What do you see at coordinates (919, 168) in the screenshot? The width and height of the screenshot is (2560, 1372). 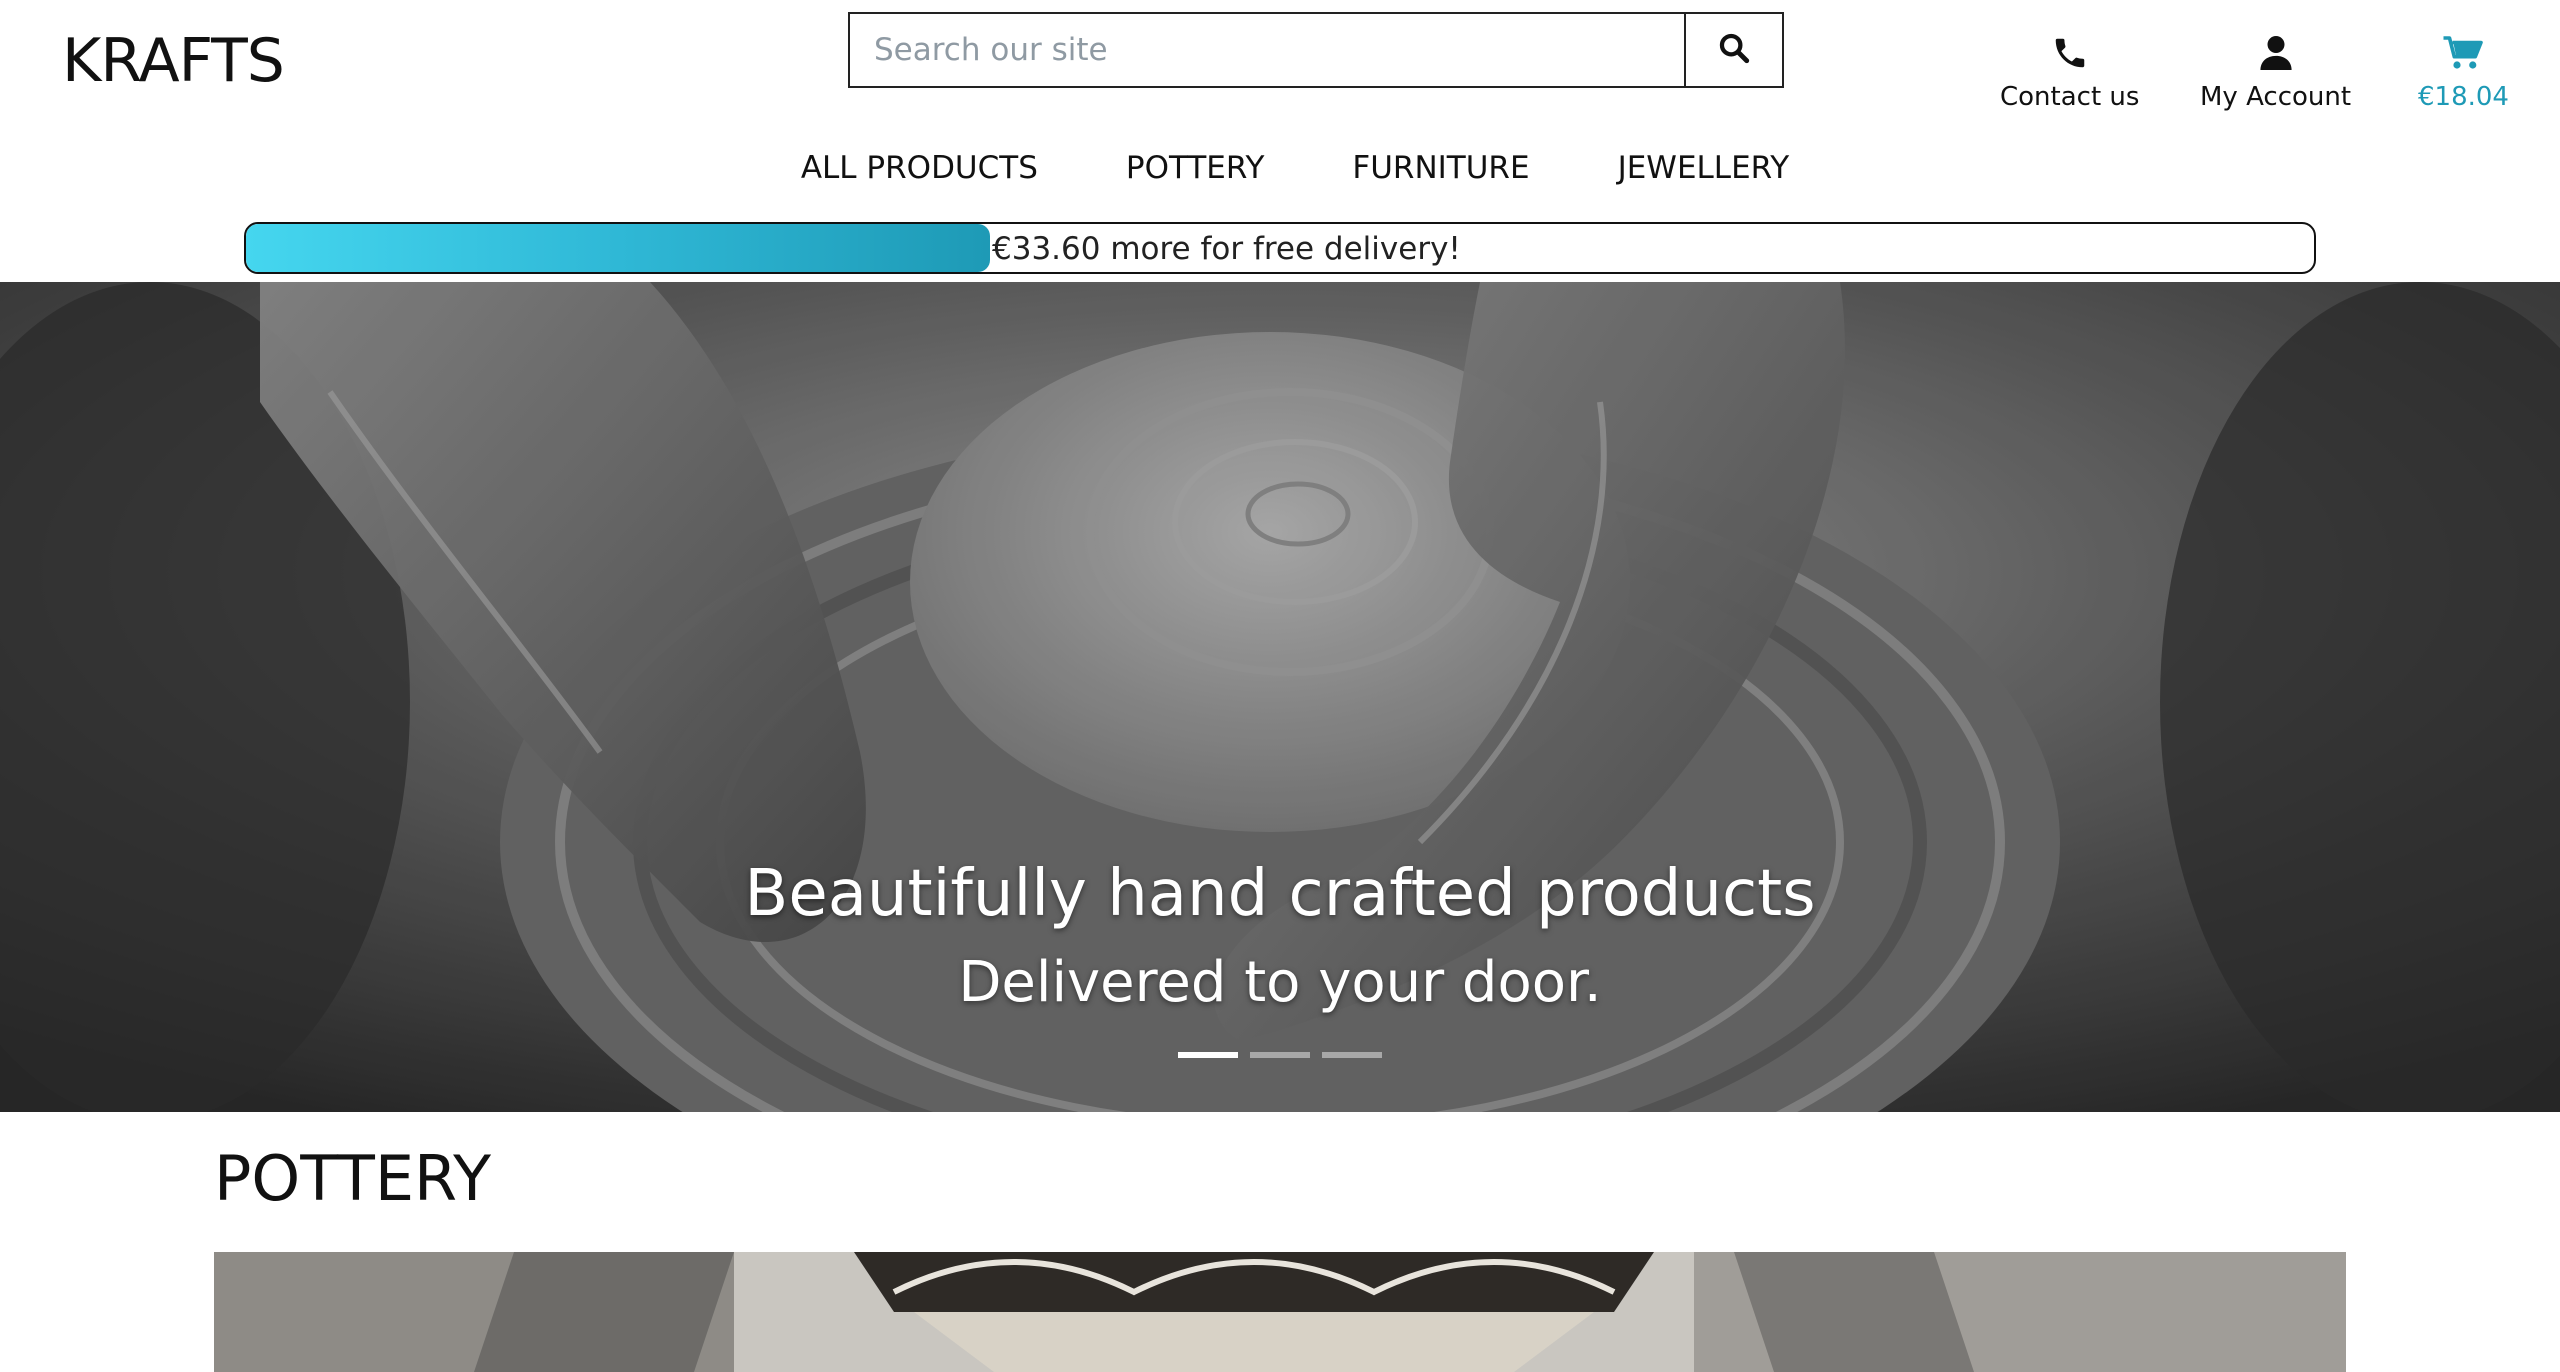 I see `nav-all-products: ALL PRODUCTS` at bounding box center [919, 168].